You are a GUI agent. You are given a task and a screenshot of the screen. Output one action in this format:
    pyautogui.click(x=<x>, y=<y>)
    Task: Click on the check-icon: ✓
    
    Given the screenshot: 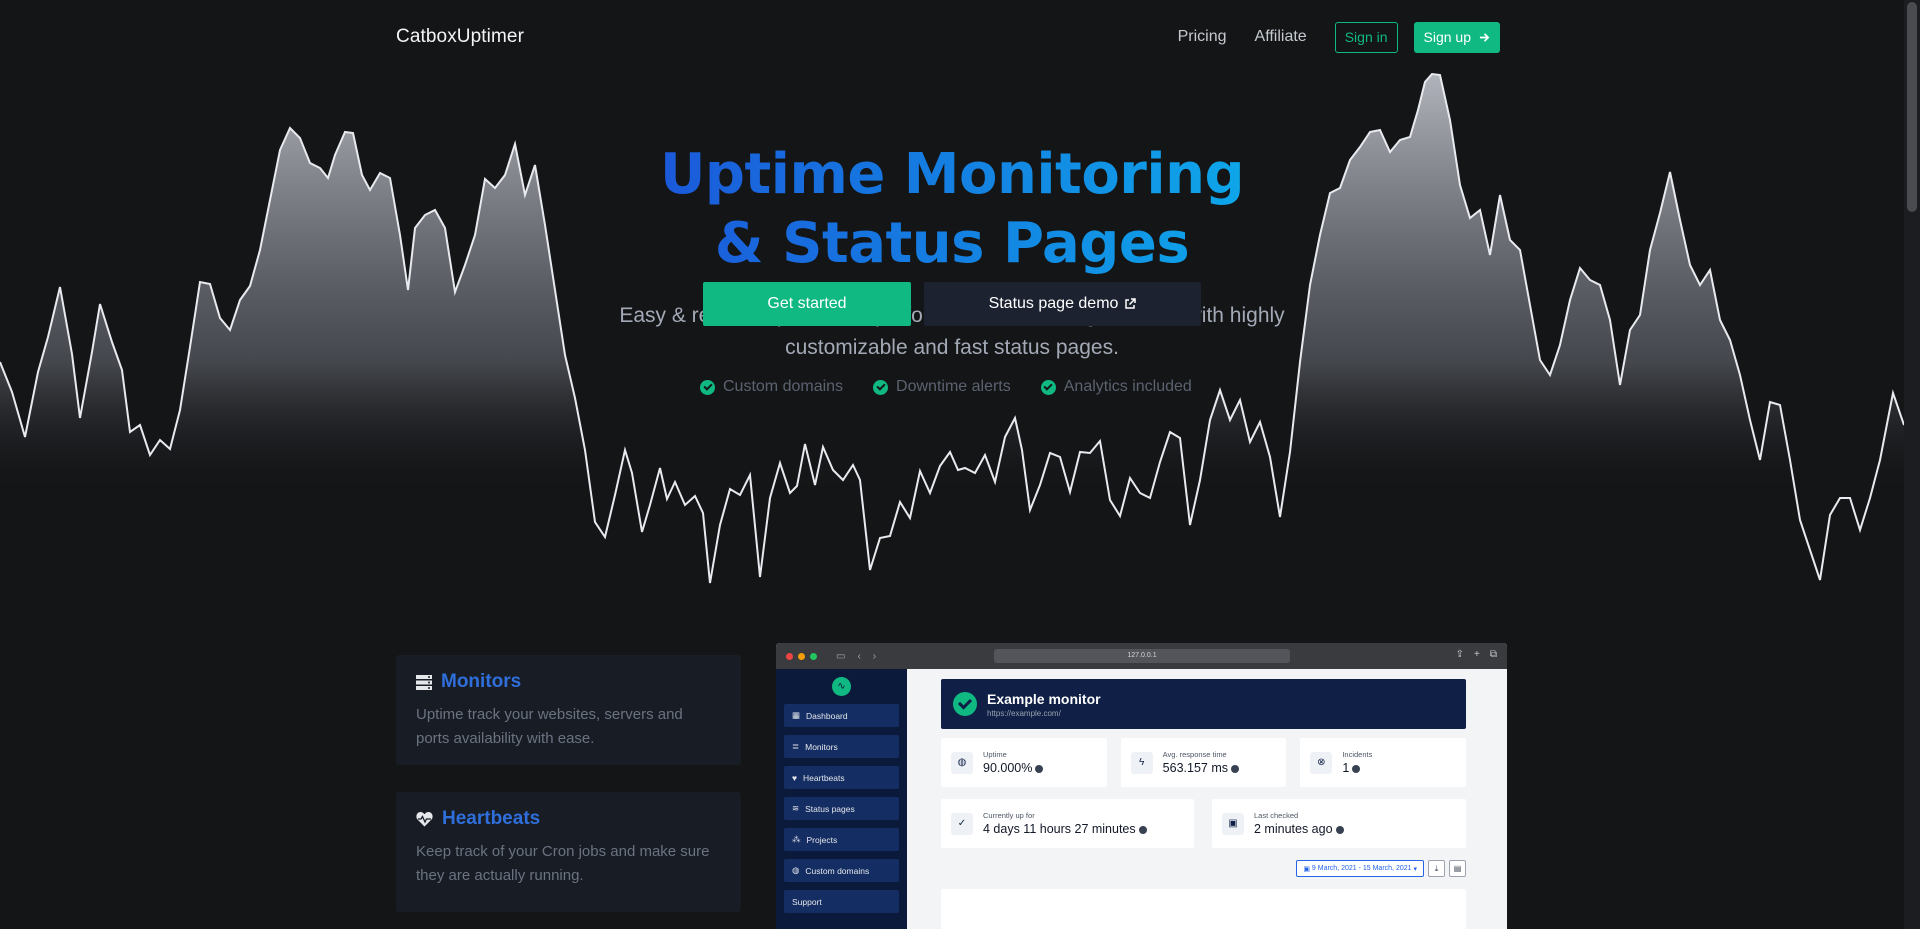 What is the action you would take?
    pyautogui.click(x=962, y=823)
    